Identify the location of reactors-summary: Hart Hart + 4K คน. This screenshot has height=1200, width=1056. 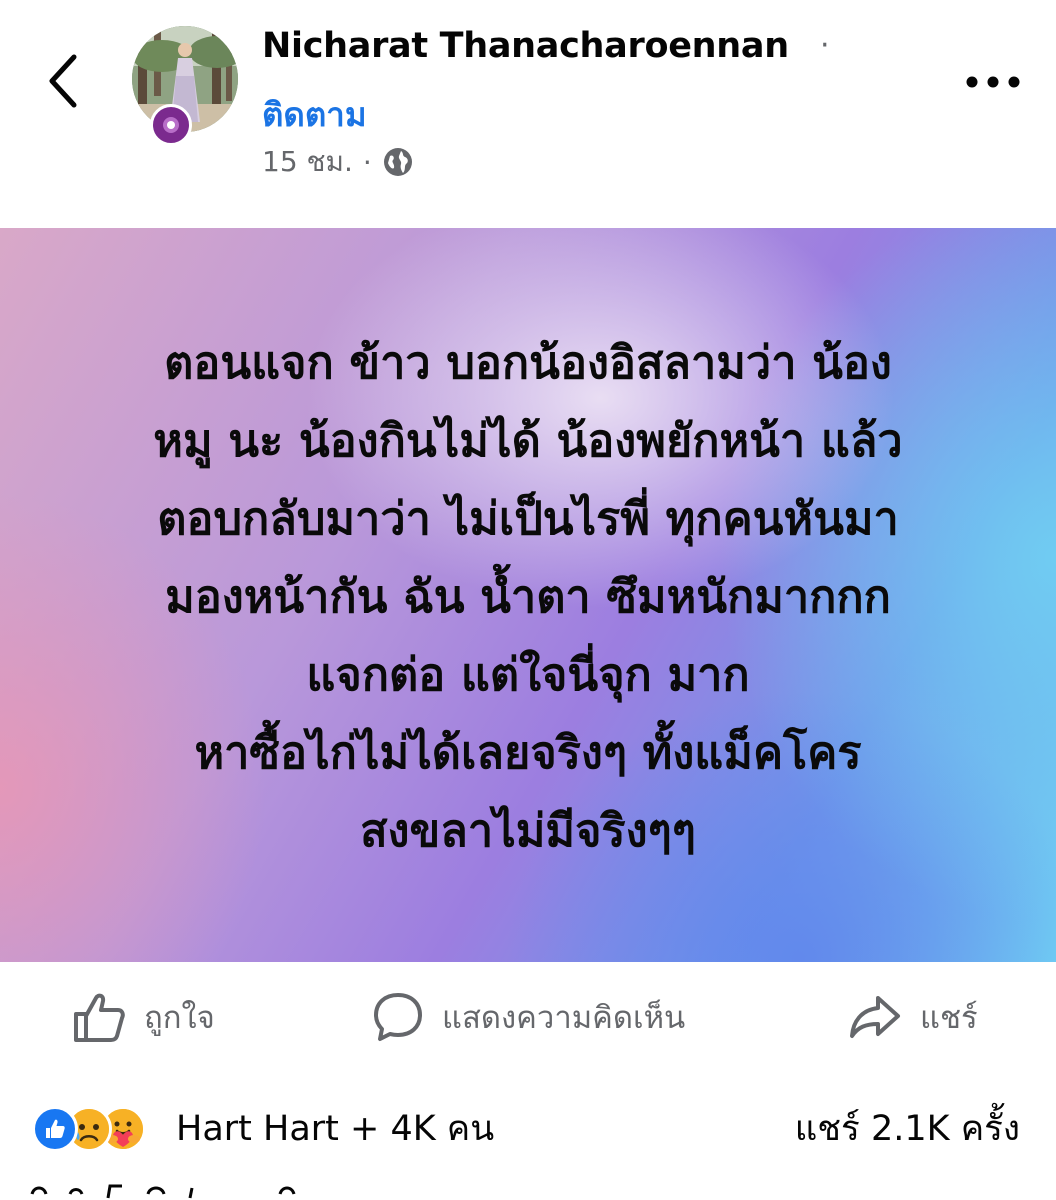
(335, 1129).